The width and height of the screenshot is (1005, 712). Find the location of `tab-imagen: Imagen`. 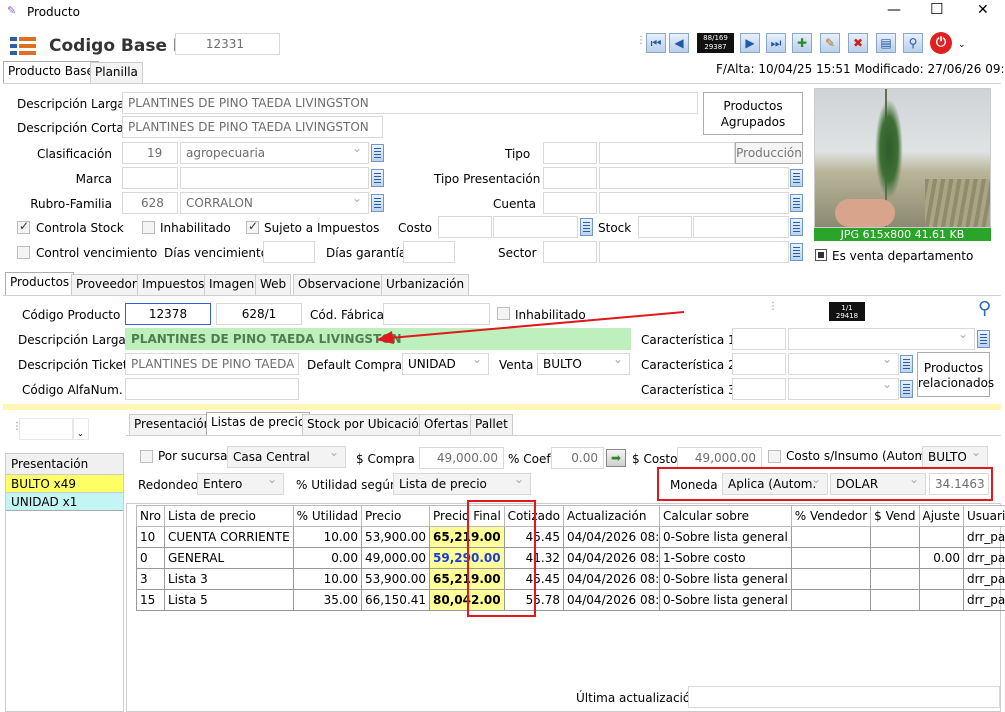

tab-imagen: Imagen is located at coordinates (232, 284).